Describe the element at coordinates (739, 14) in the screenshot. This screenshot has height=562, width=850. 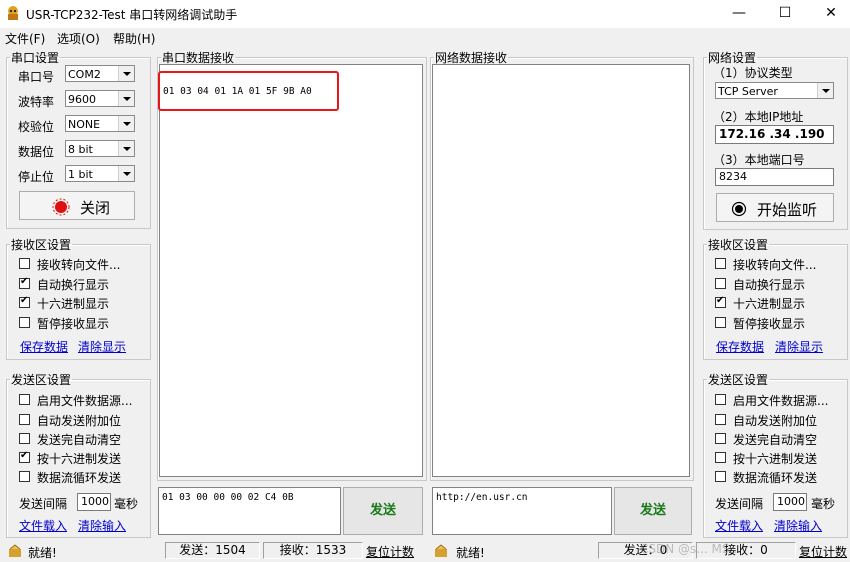
I see `minimize-button: —` at that location.